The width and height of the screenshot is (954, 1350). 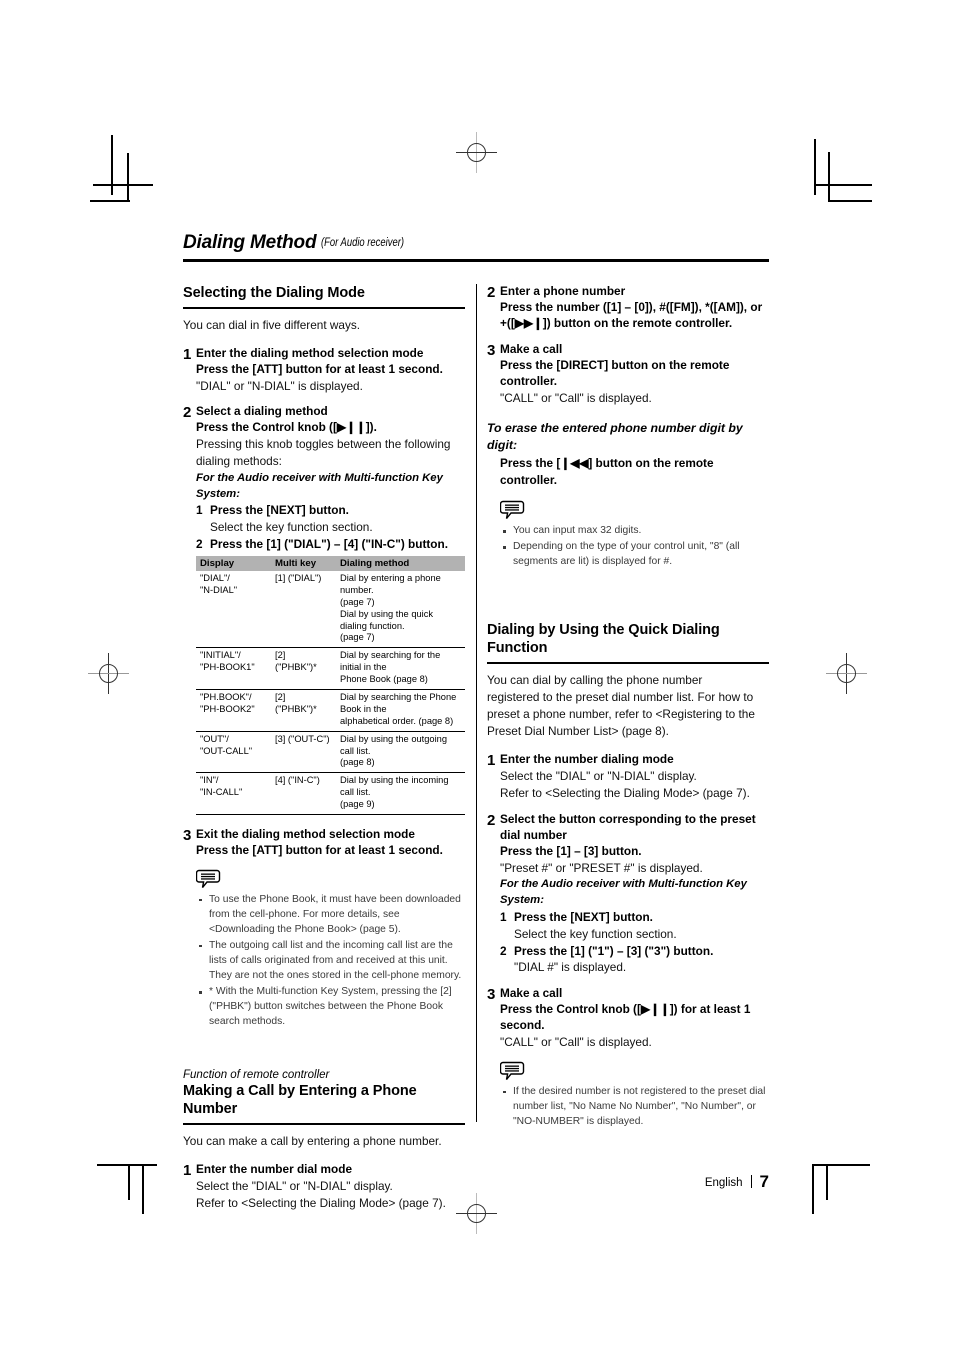 What do you see at coordinates (274, 293) in the screenshot?
I see `section-heading-selecting-dialing-mode: Selecting the Dialing Mode` at bounding box center [274, 293].